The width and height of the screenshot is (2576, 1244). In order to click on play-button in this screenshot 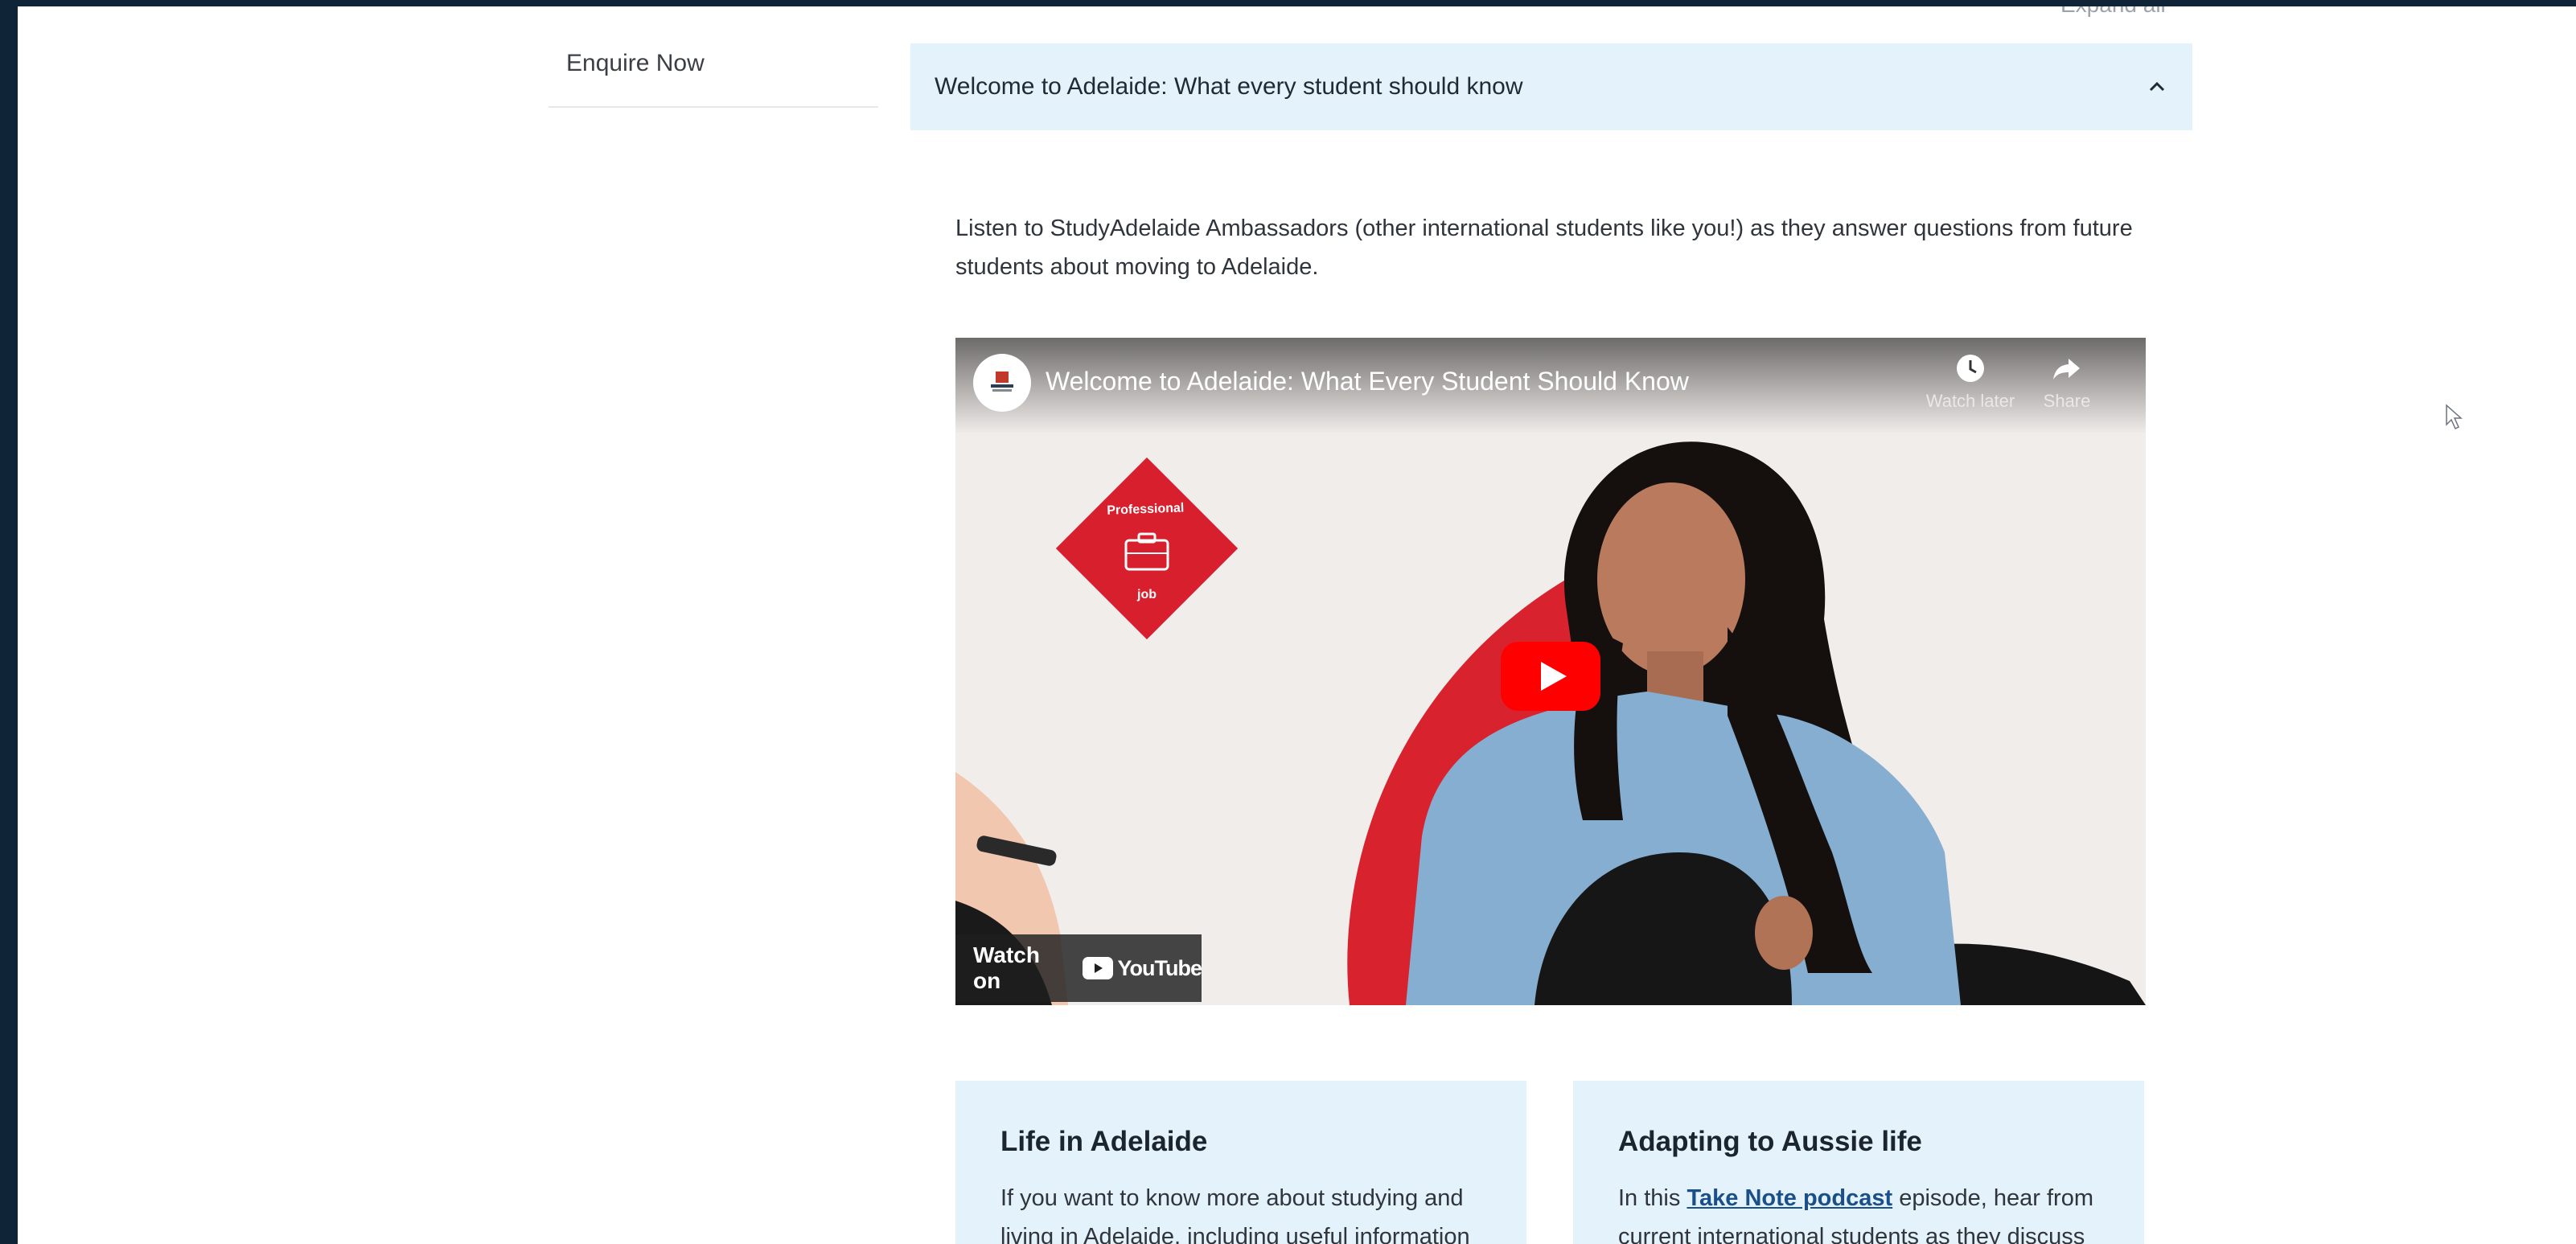, I will do `click(1550, 677)`.